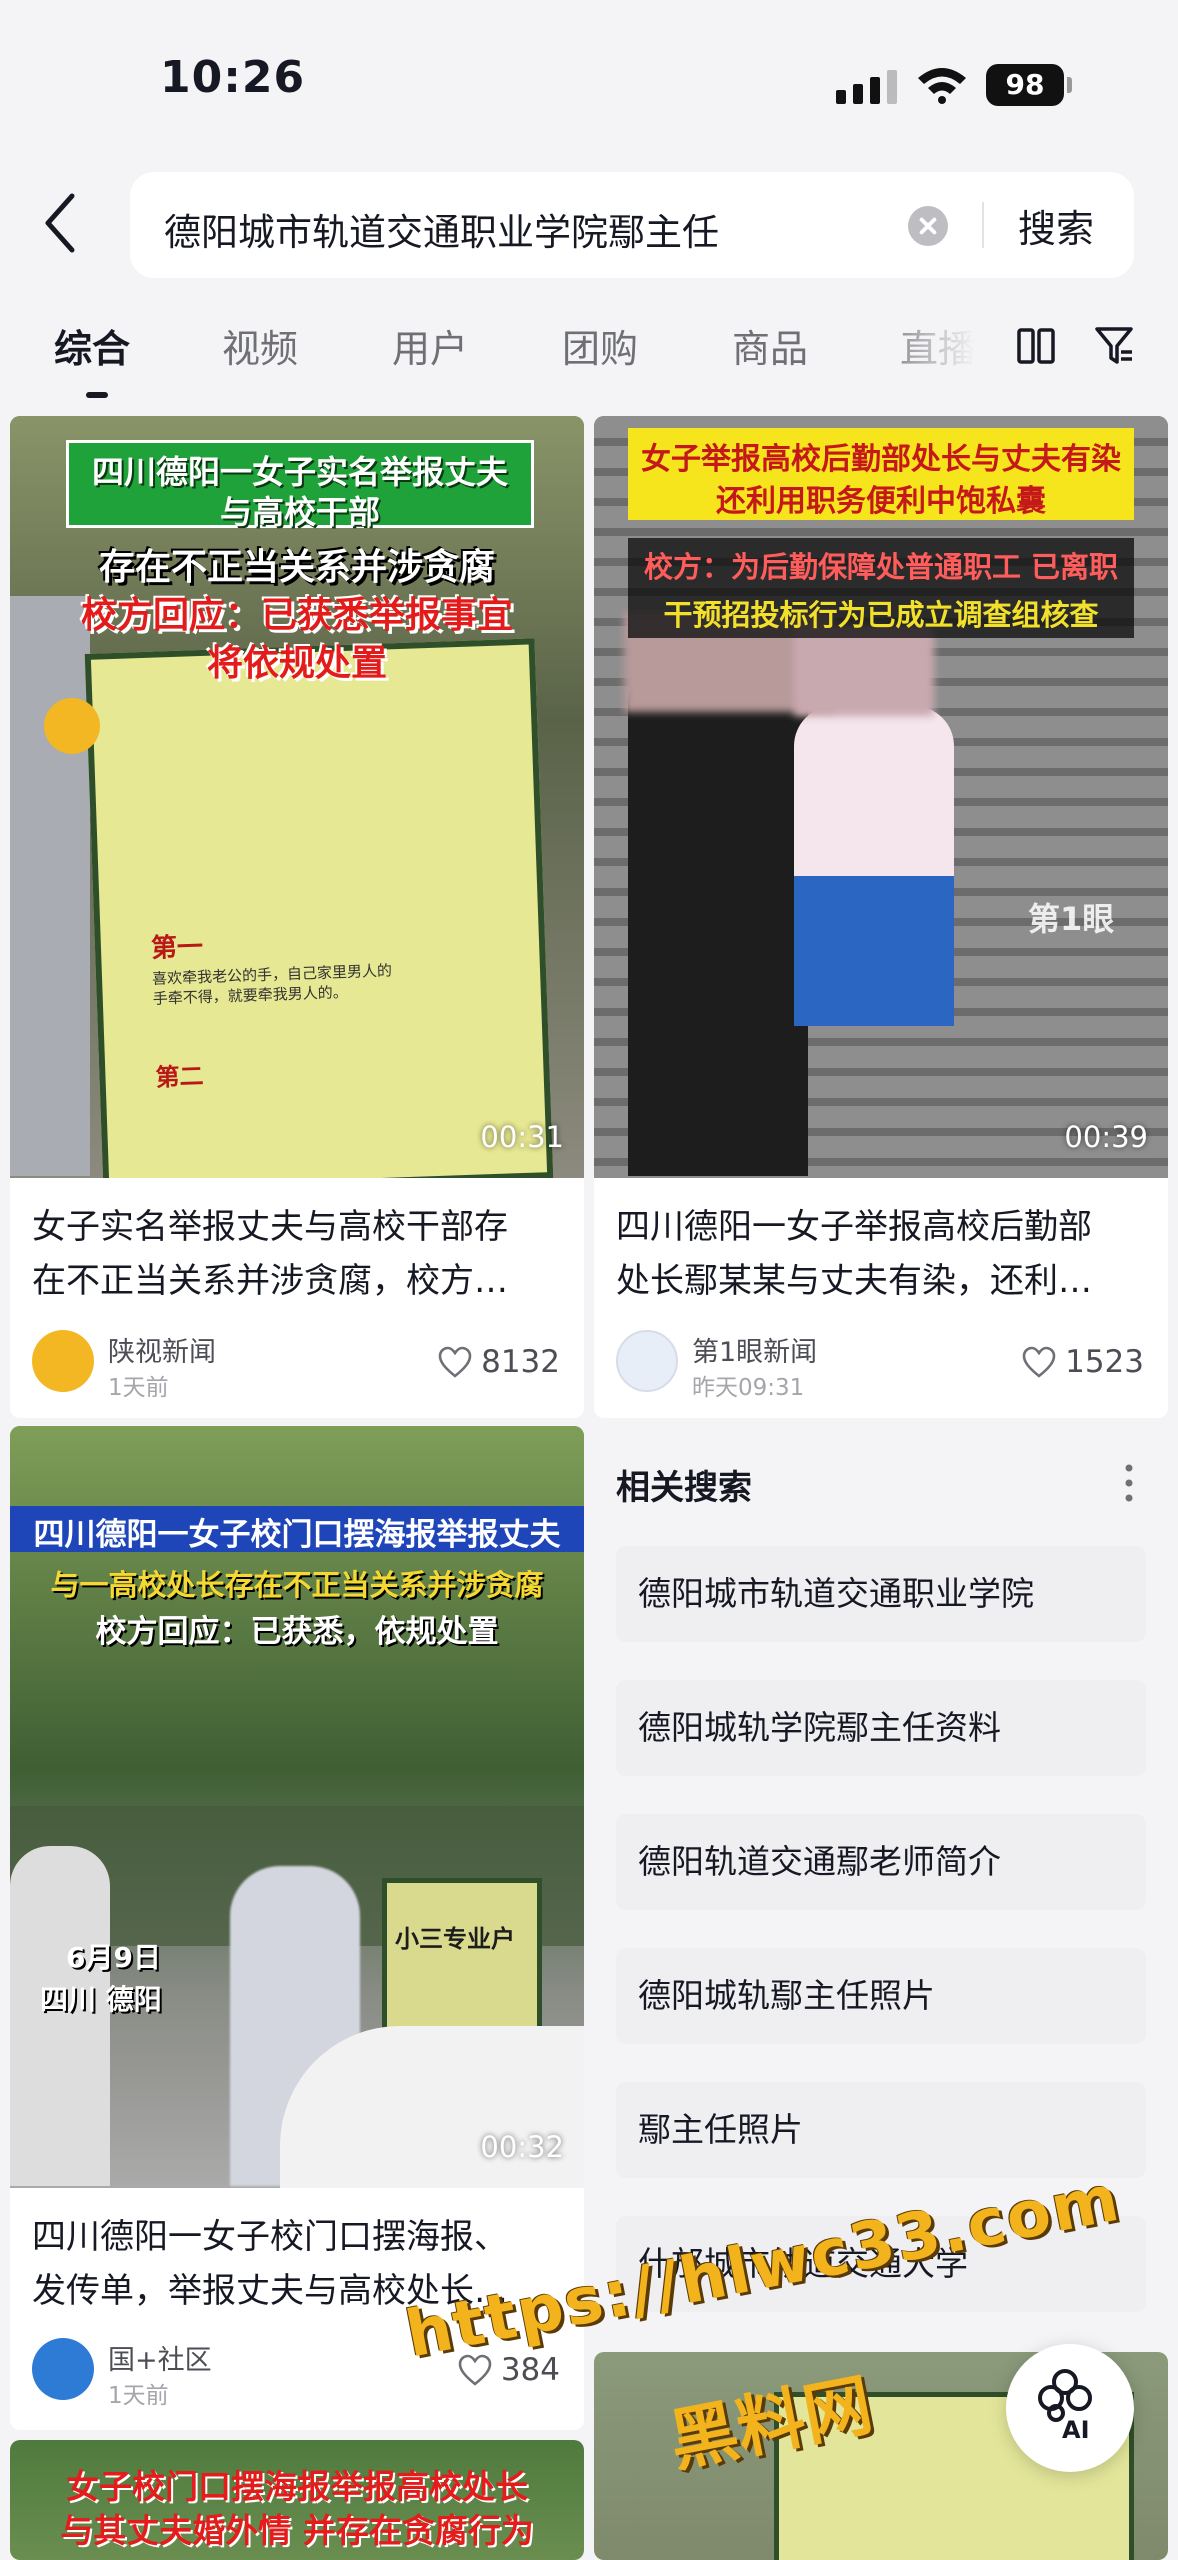 Image resolution: width=1178 pixels, height=2560 pixels. I want to click on overlay-caption: 校方：为后勤保障处普通职工 已离职, so click(881, 567).